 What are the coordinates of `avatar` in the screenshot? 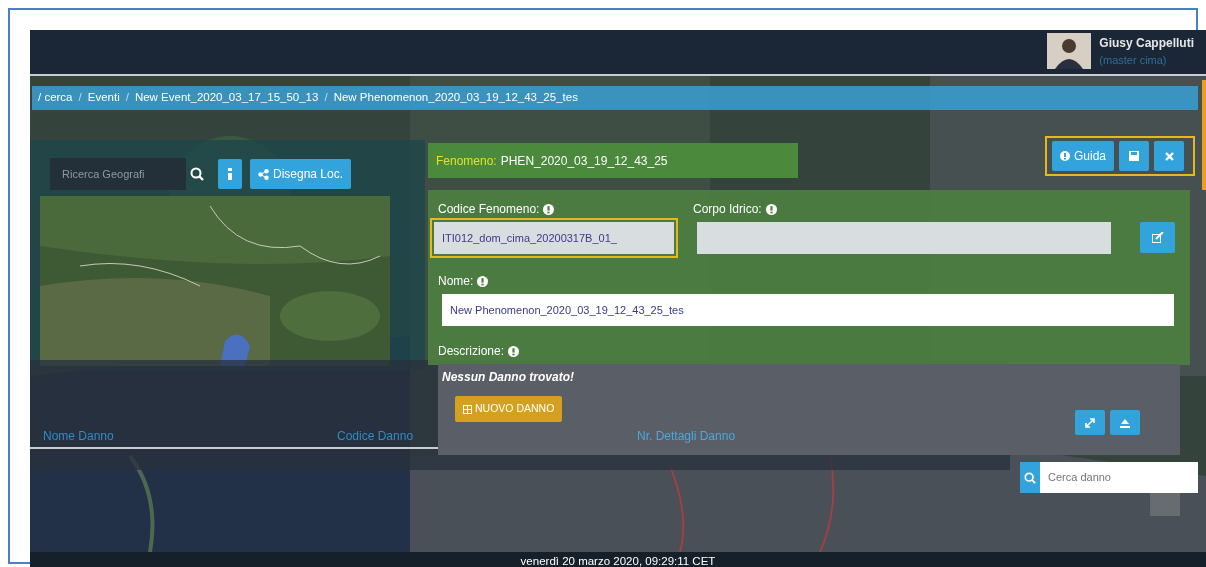 It's located at (1069, 51).